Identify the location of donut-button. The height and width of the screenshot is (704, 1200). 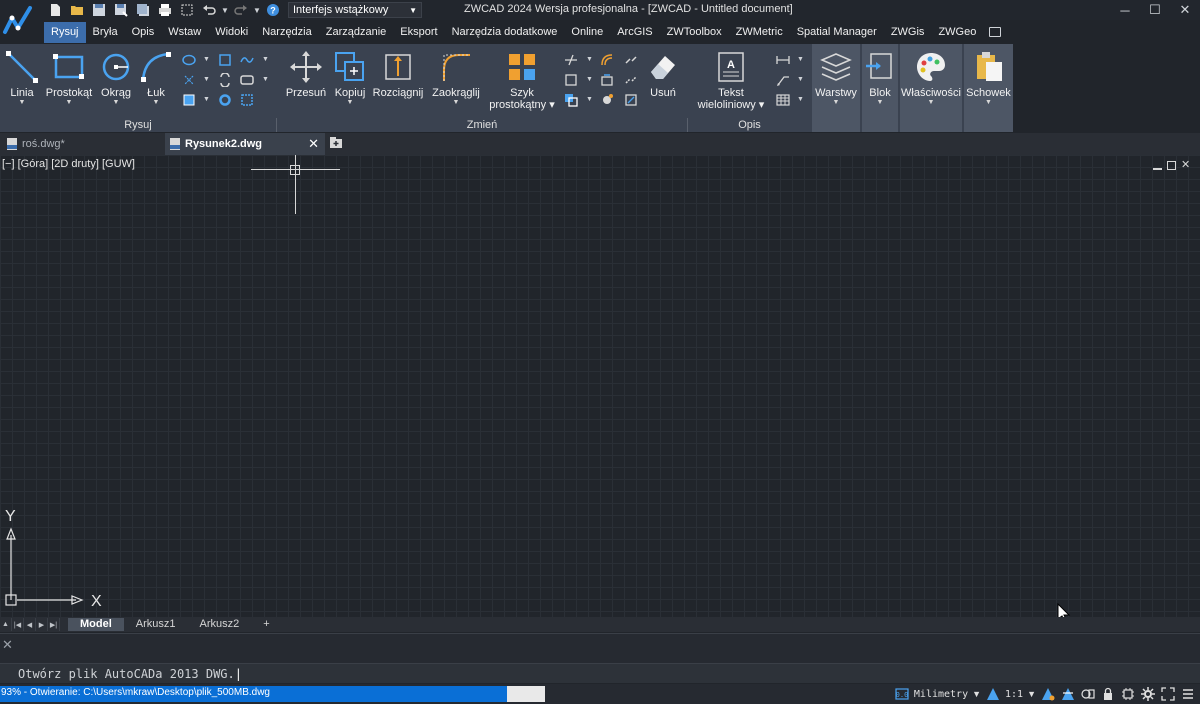
(225, 100).